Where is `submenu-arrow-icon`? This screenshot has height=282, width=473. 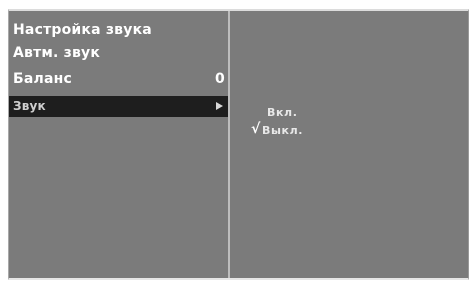
submenu-arrow-icon is located at coordinates (219, 106).